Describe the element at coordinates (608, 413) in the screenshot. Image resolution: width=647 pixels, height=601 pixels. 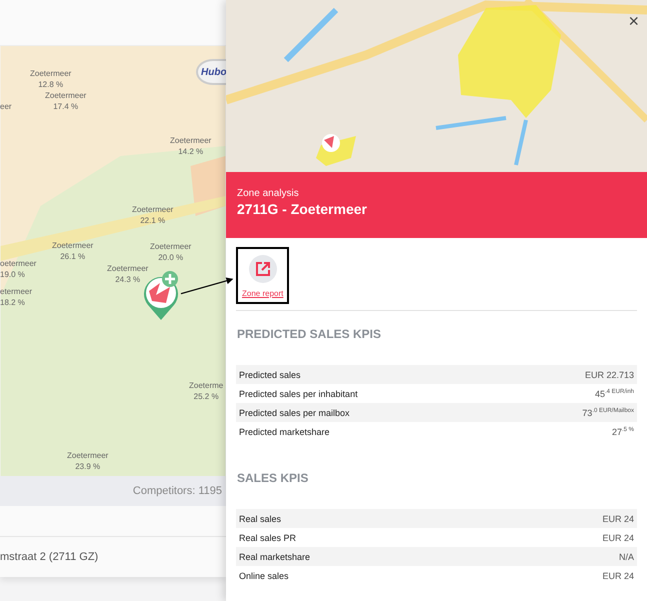
I see `kpi-value: 73$^{.0 EUR/Mailbox}$` at that location.